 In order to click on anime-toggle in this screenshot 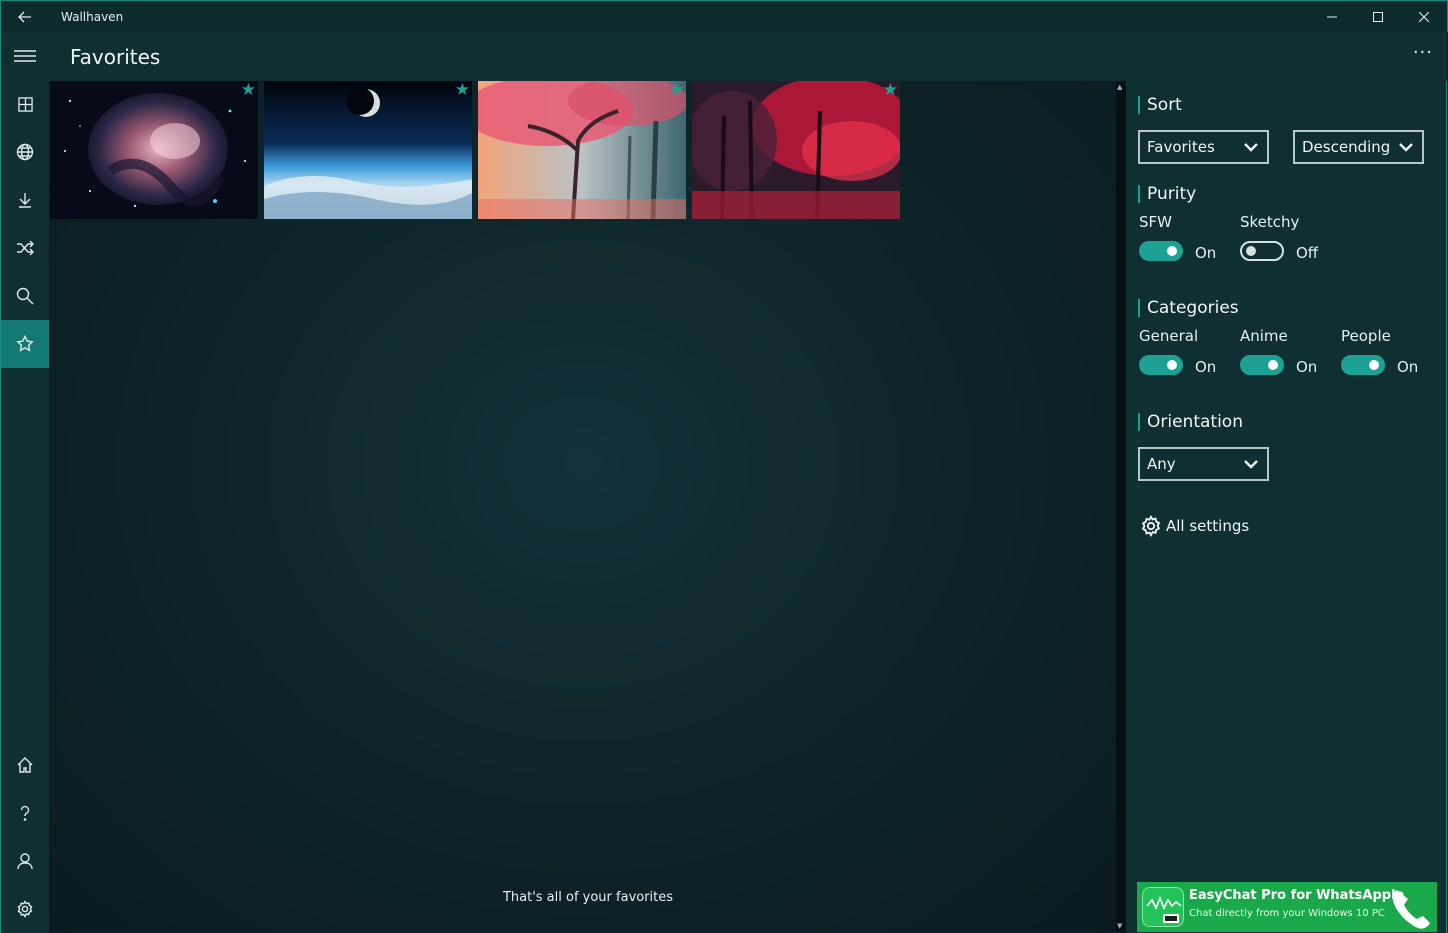, I will do `click(1262, 365)`.